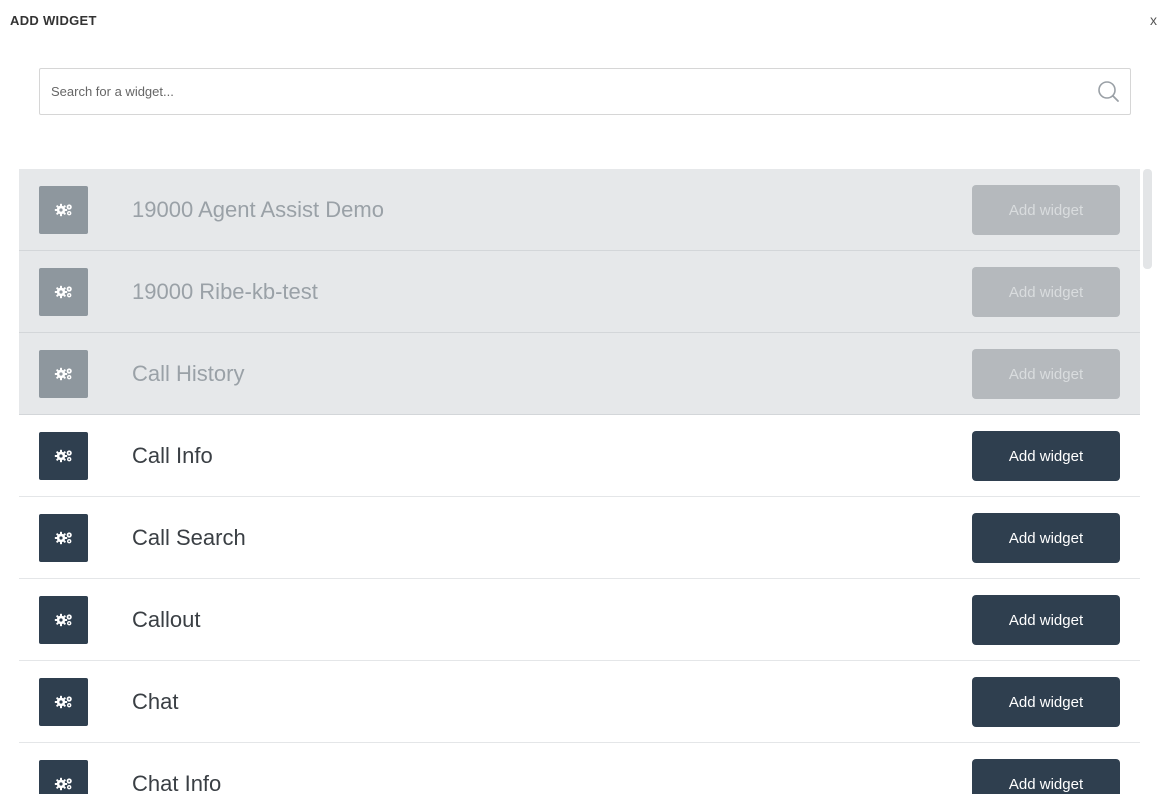 The image size is (1158, 794). Describe the element at coordinates (579, 620) in the screenshot. I see `list-item: Callout Add widget` at that location.